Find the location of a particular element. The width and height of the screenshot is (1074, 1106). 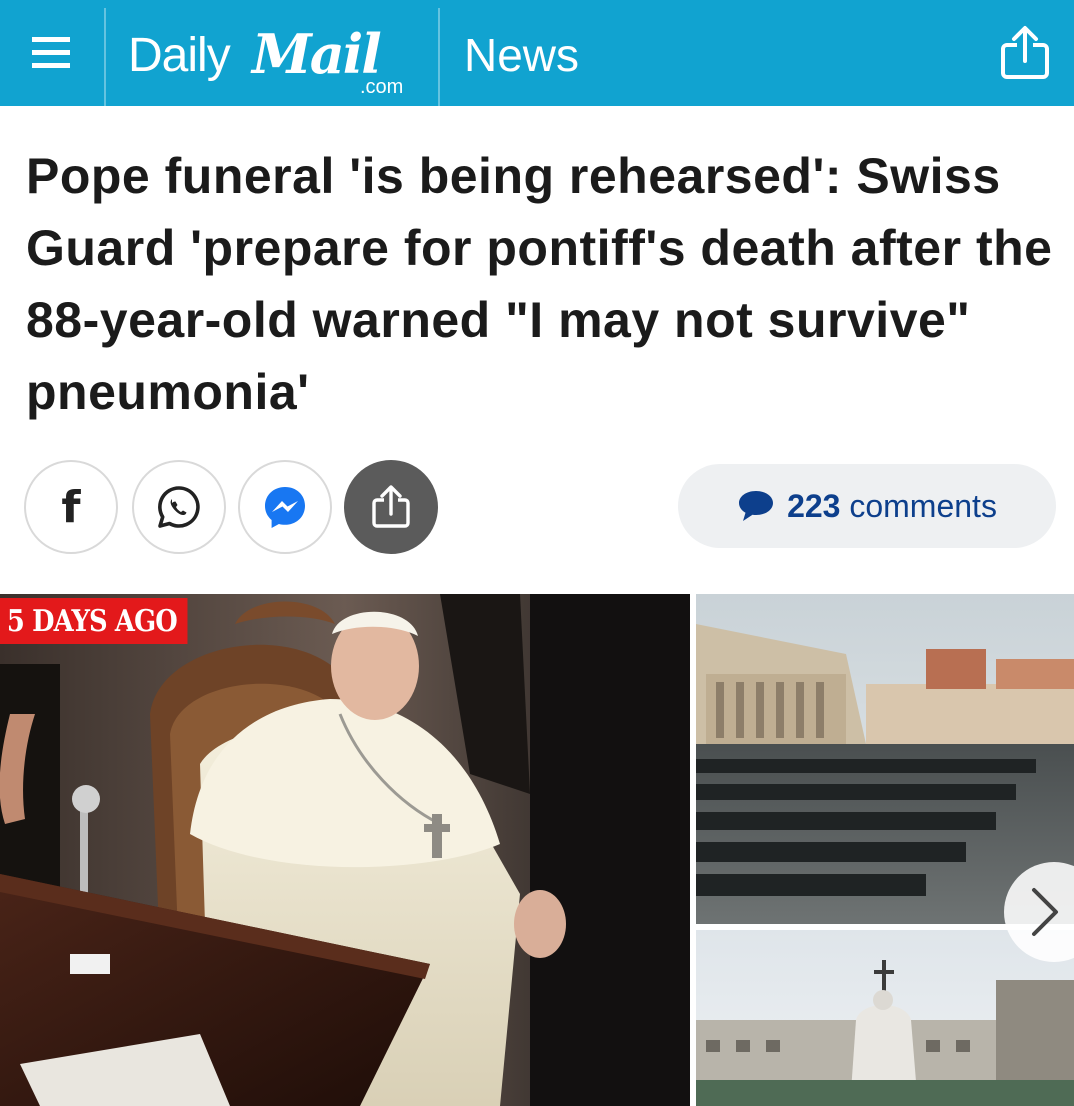

whatsapp-icon is located at coordinates (179, 507).